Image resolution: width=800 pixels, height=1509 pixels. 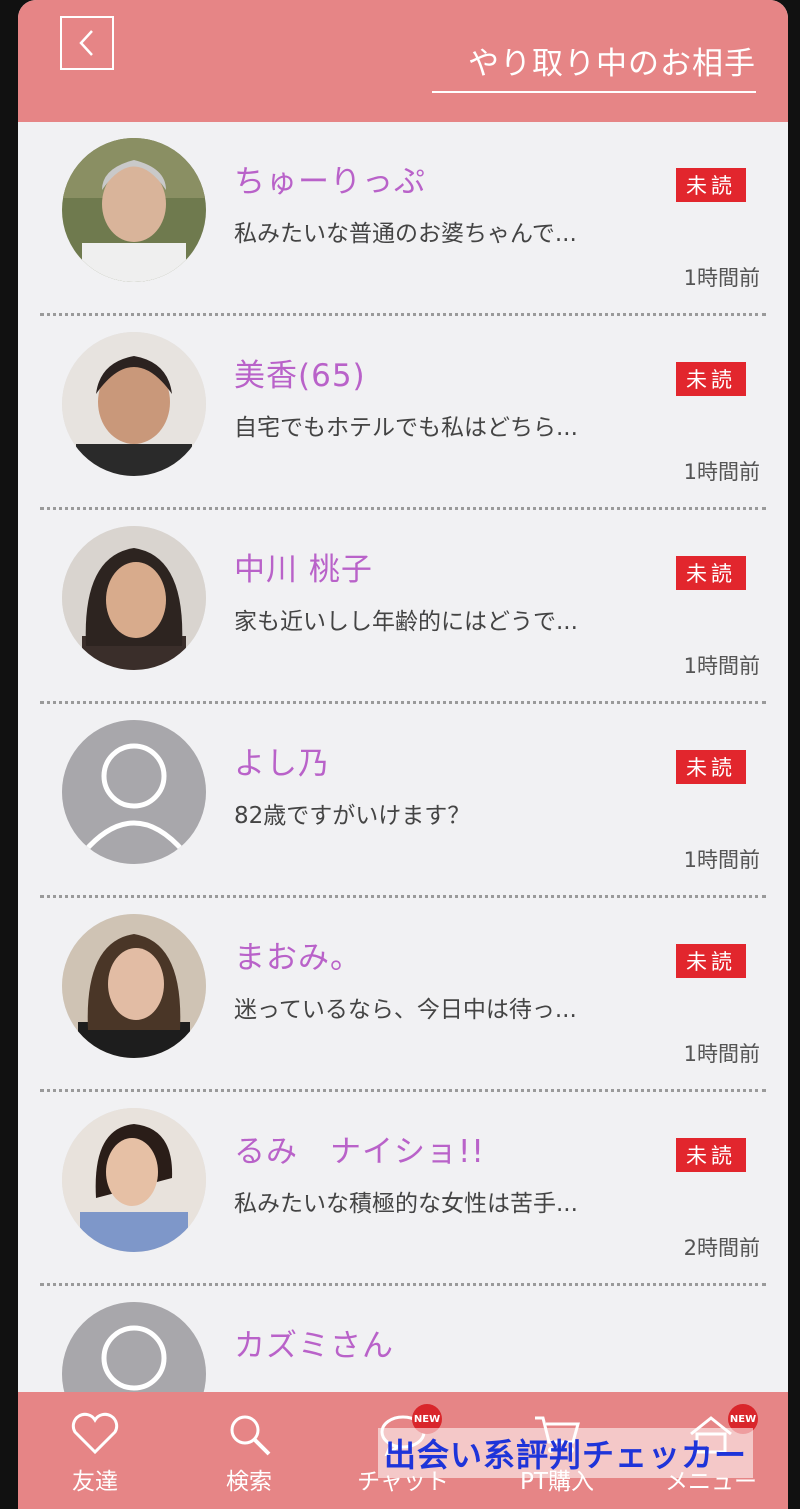 I want to click on contact-name: カズミさん, so click(x=314, y=1346).